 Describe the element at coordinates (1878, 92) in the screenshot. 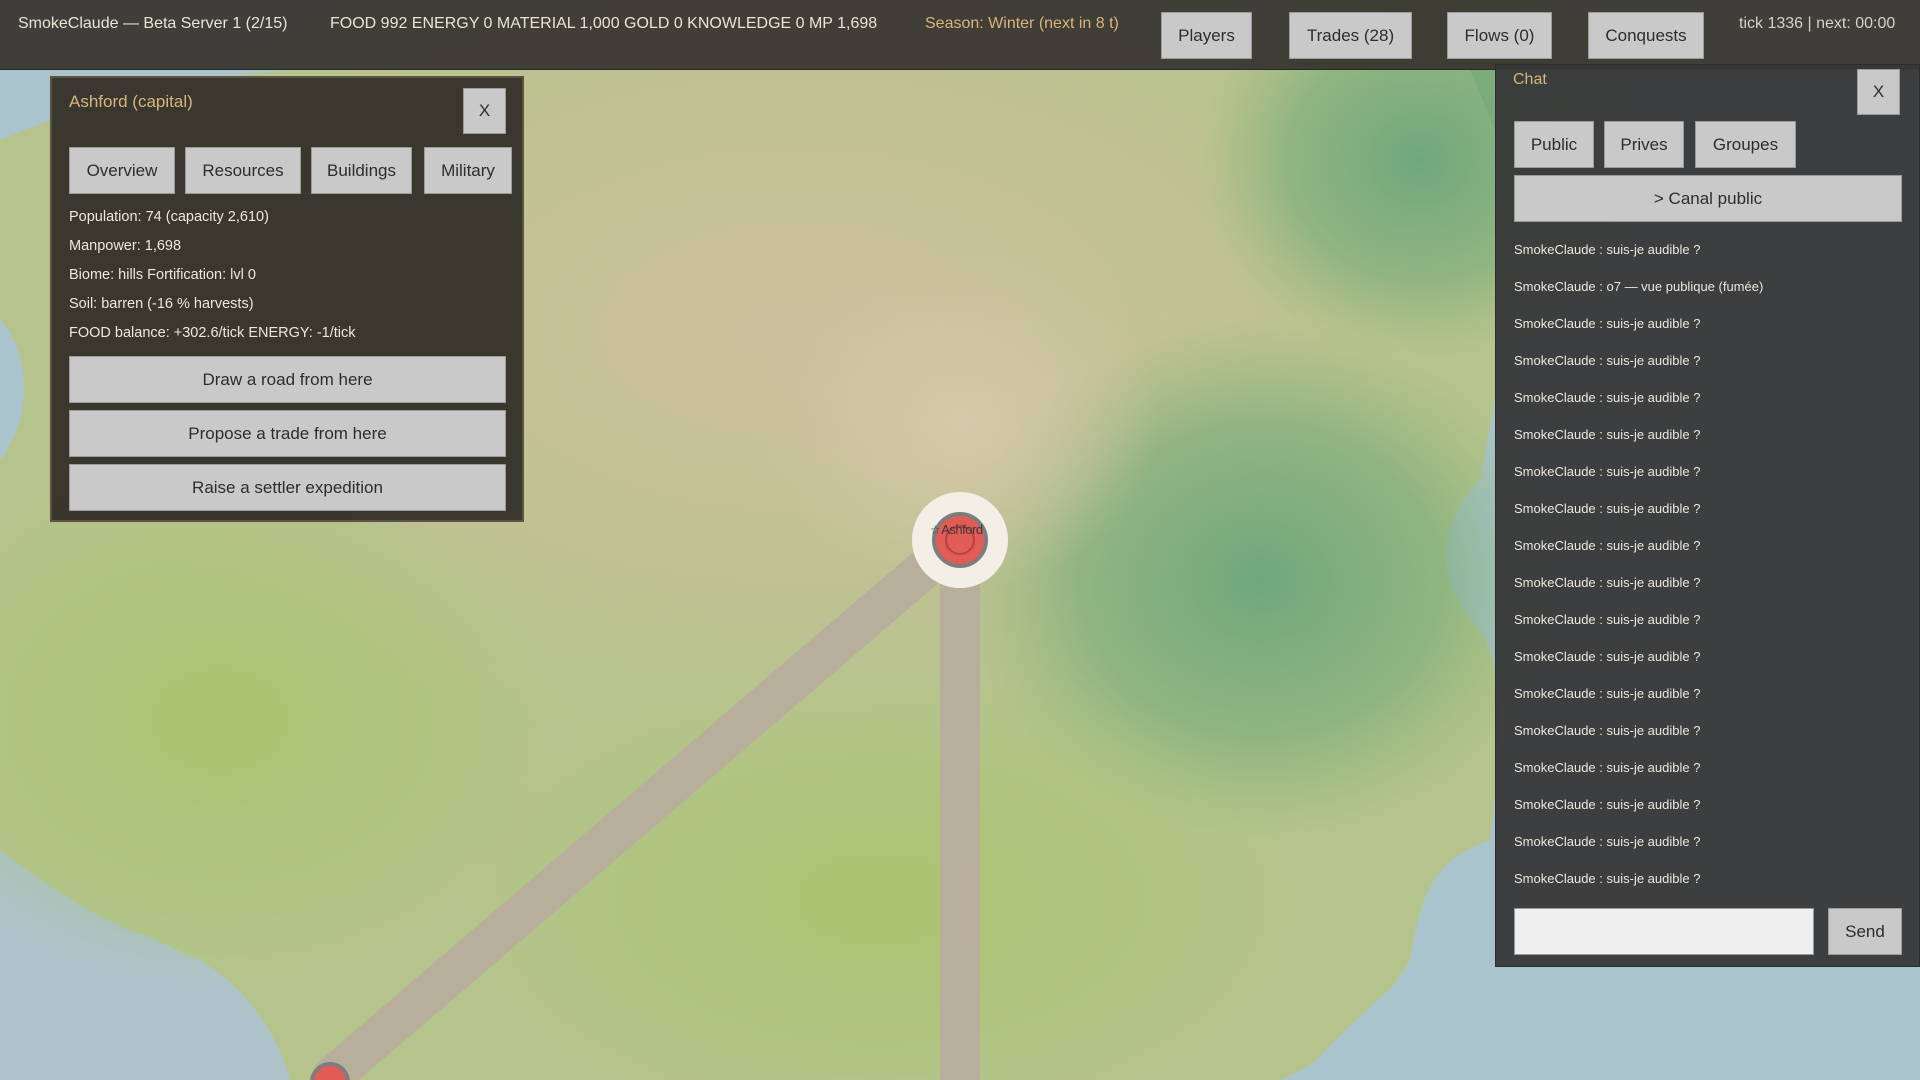

I see `chat-close-button: X` at that location.